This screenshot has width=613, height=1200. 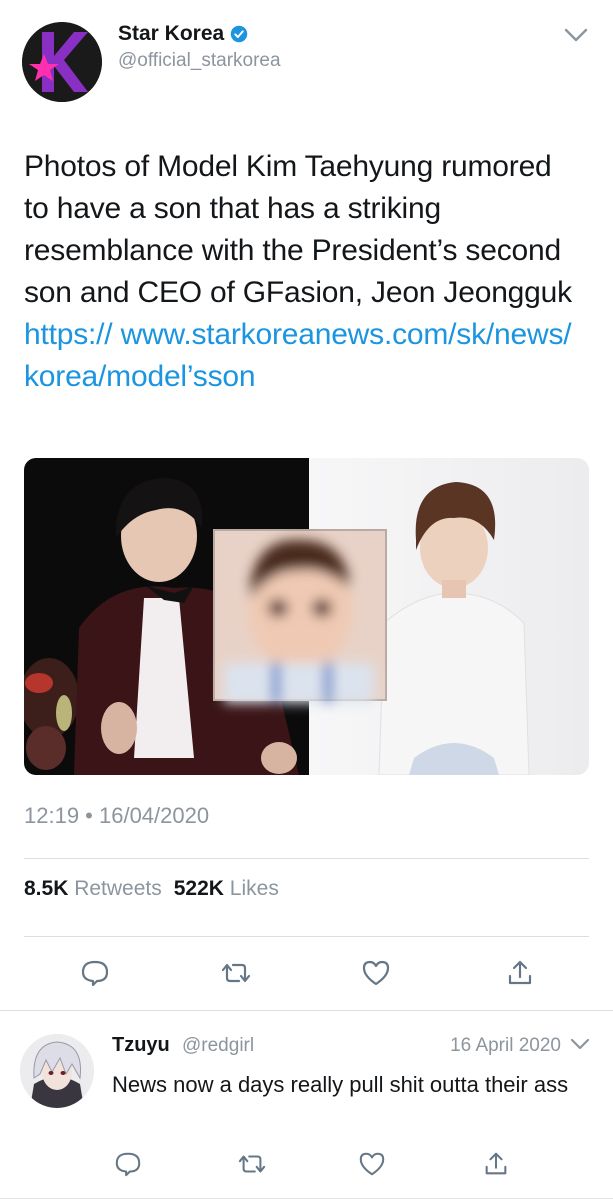 What do you see at coordinates (199, 61) in the screenshot?
I see `author-handle: @official_starkorea` at bounding box center [199, 61].